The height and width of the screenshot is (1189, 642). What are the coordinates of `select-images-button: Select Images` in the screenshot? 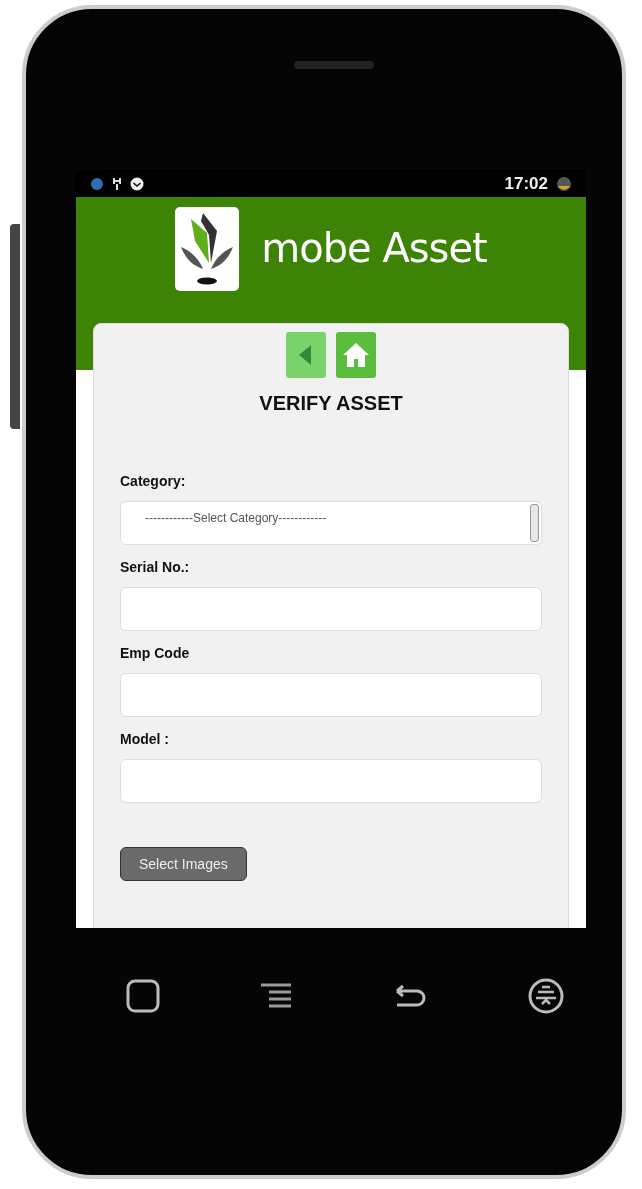 It's located at (183, 864).